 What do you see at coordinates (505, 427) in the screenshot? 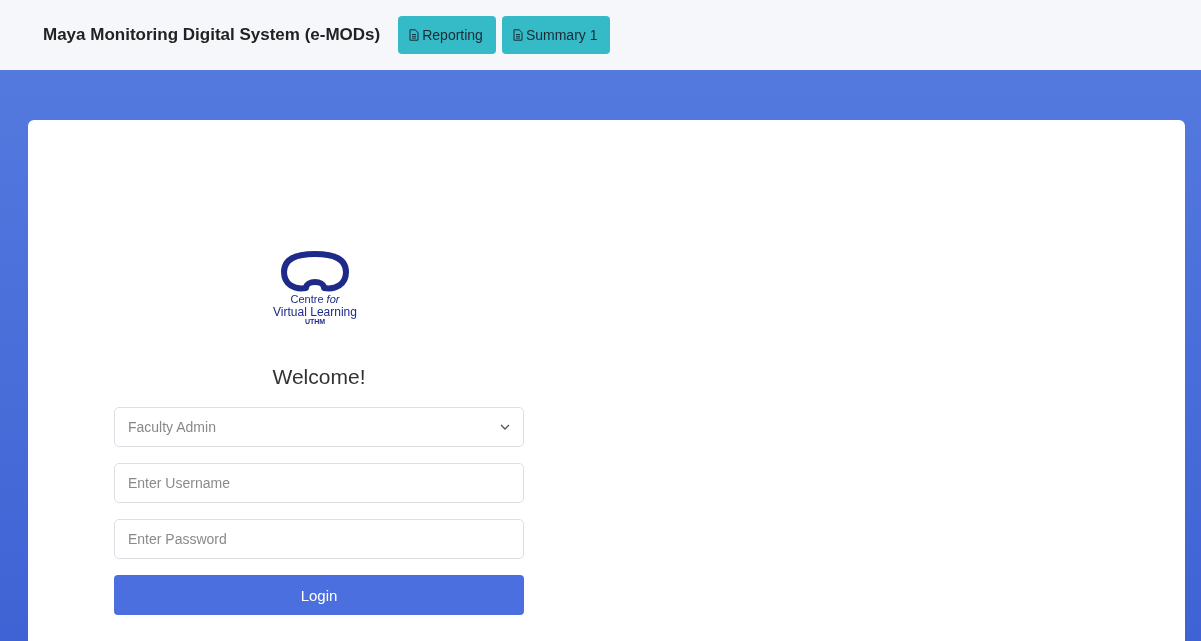
I see `chevron-down-icon` at bounding box center [505, 427].